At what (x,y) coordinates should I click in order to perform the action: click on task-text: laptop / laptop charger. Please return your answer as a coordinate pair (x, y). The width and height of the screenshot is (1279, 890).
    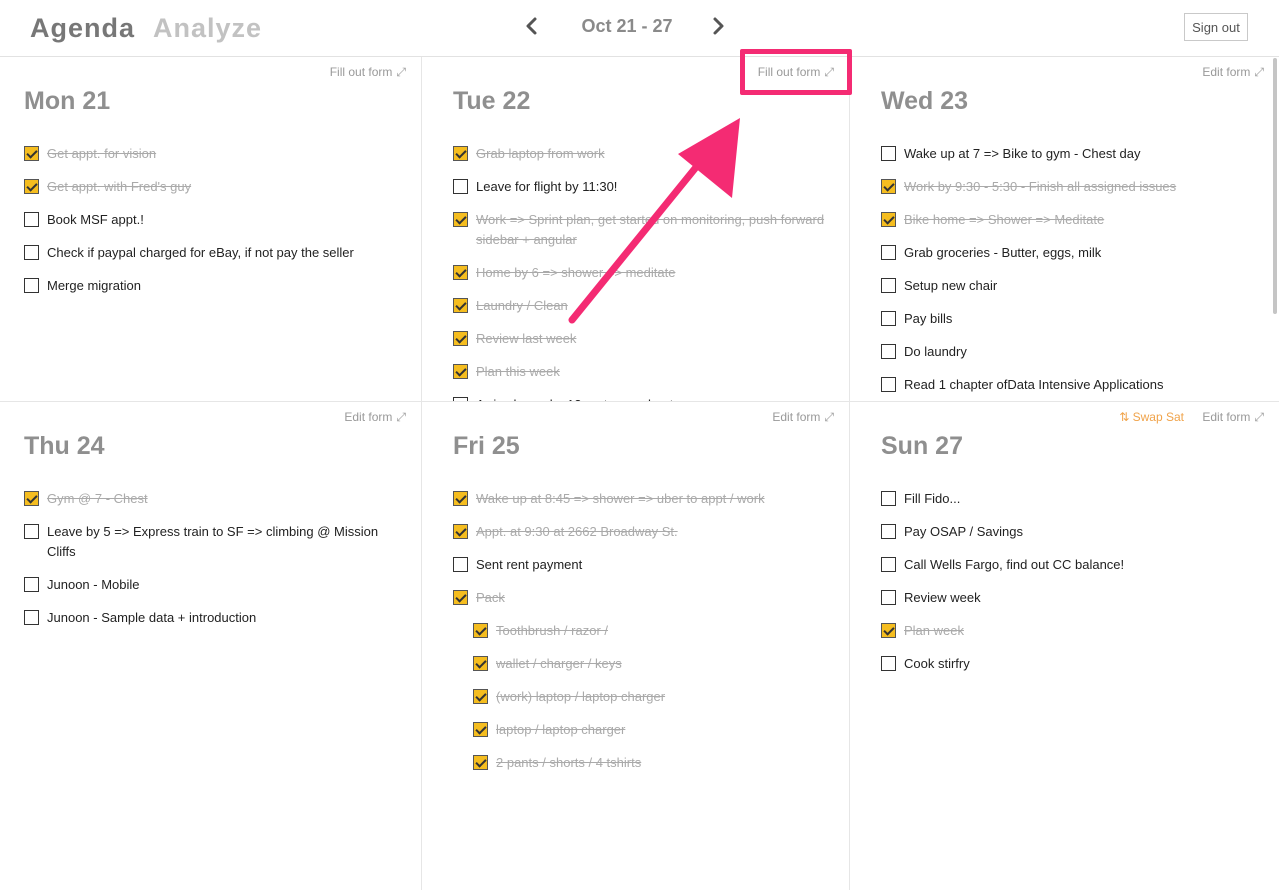
    Looking at the image, I should click on (561, 729).